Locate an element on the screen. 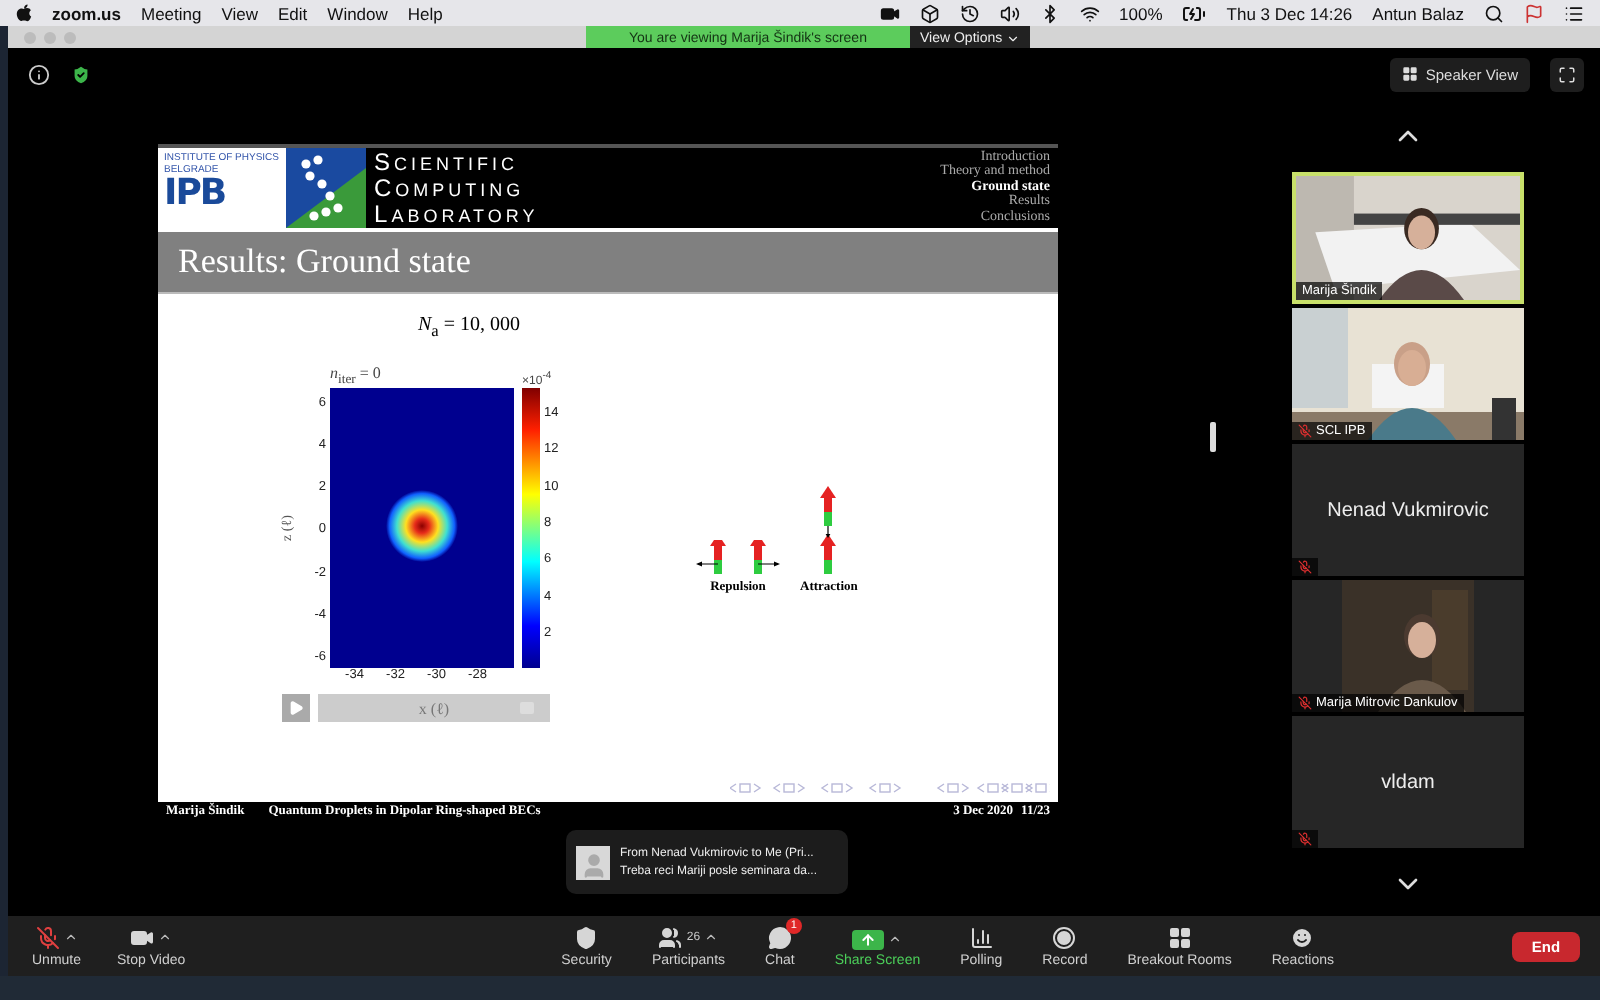 Image resolution: width=1600 pixels, height=1000 pixels. avatar-icon is located at coordinates (593, 862).